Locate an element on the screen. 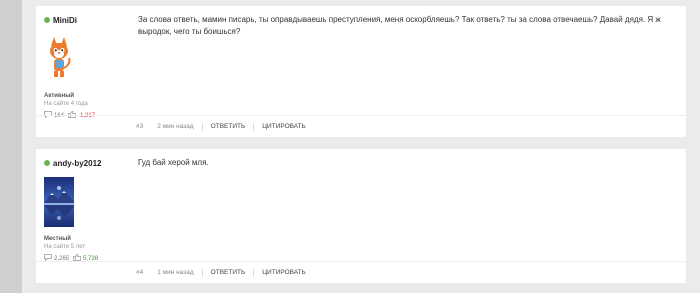 The width and height of the screenshot is (700, 293). left-strip is located at coordinates (11, 146).